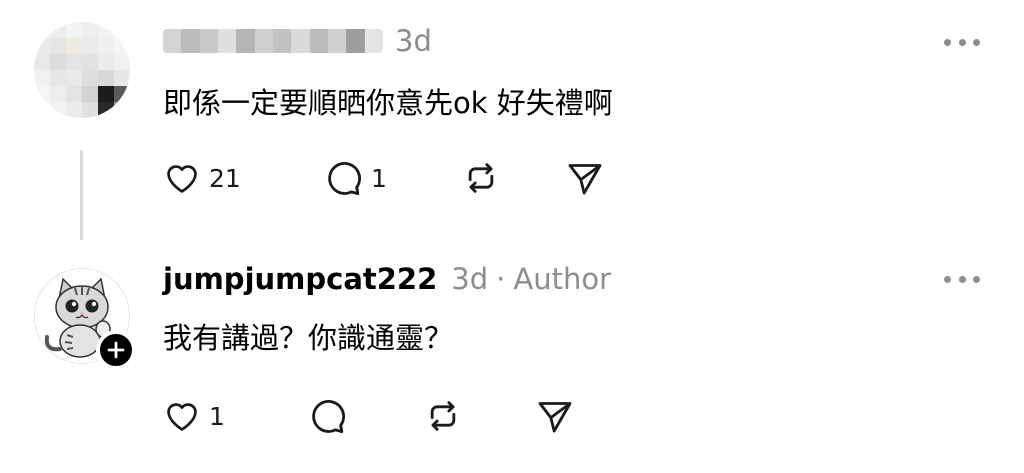  I want to click on thread-line, so click(81, 195).